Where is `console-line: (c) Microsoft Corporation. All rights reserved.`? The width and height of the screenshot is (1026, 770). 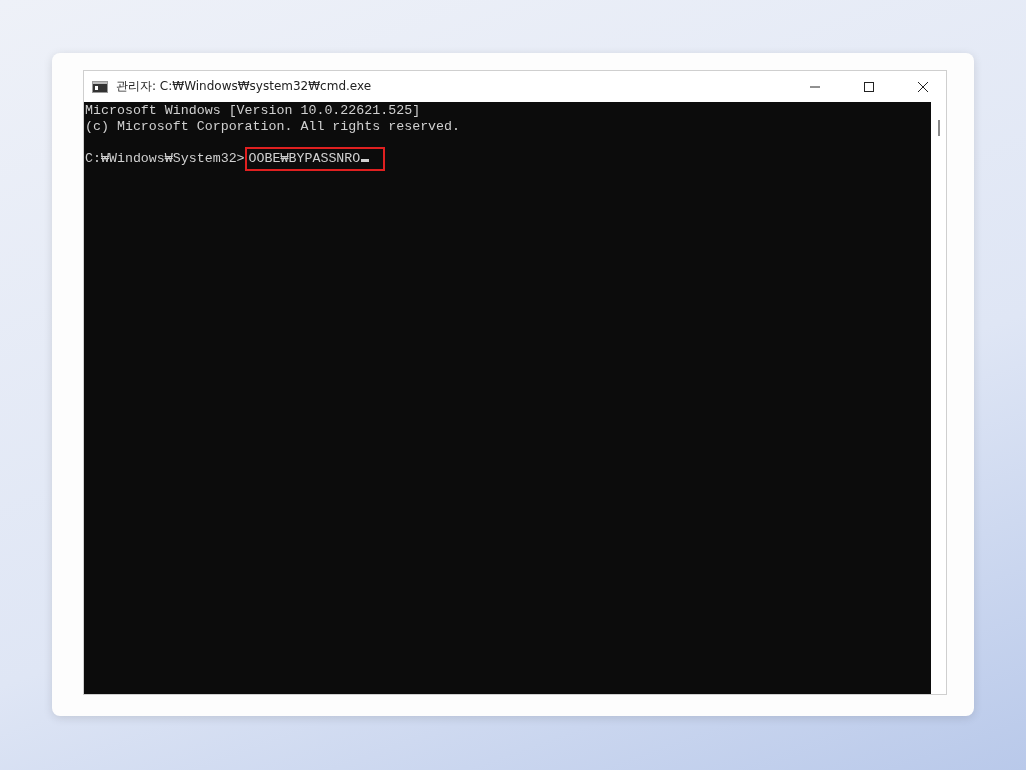 console-line: (c) Microsoft Corporation. All rights reserved. is located at coordinates (273, 127).